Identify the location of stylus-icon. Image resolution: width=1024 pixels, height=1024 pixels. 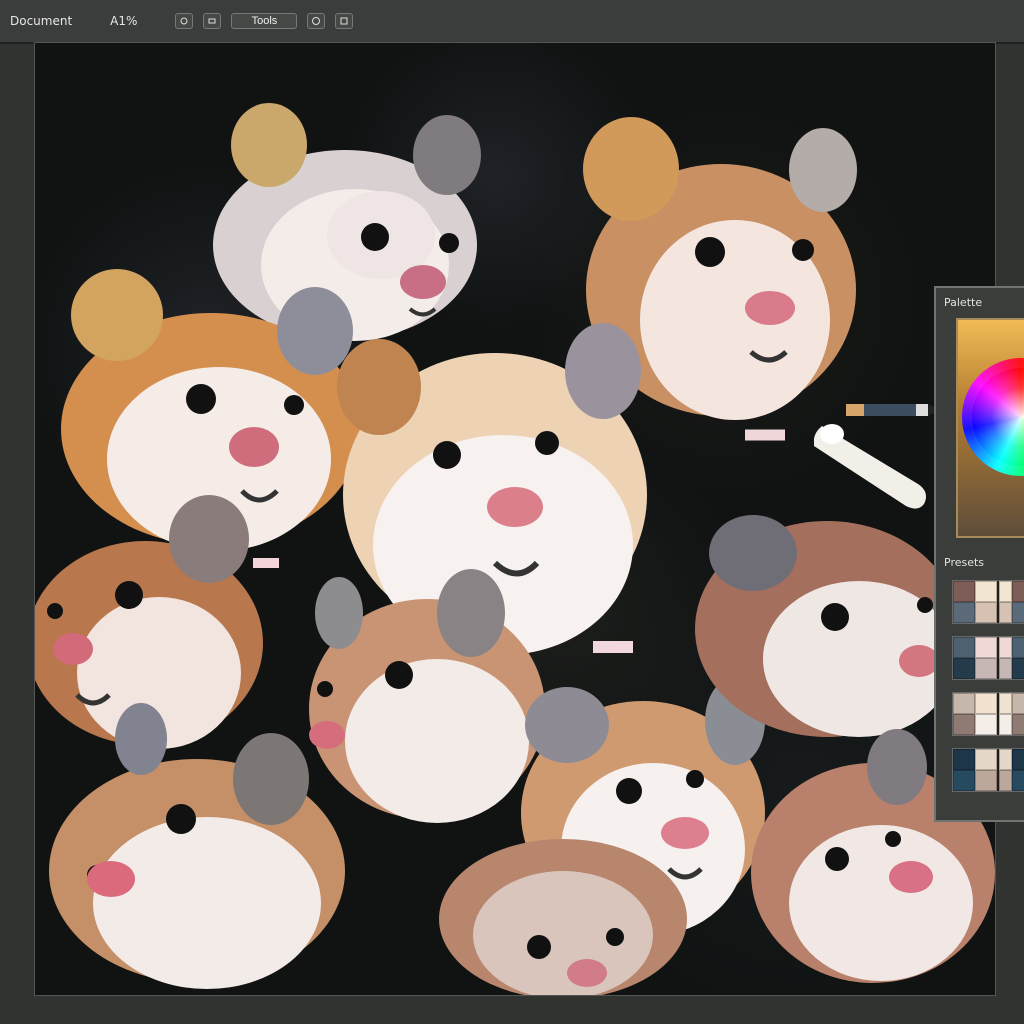
(874, 464).